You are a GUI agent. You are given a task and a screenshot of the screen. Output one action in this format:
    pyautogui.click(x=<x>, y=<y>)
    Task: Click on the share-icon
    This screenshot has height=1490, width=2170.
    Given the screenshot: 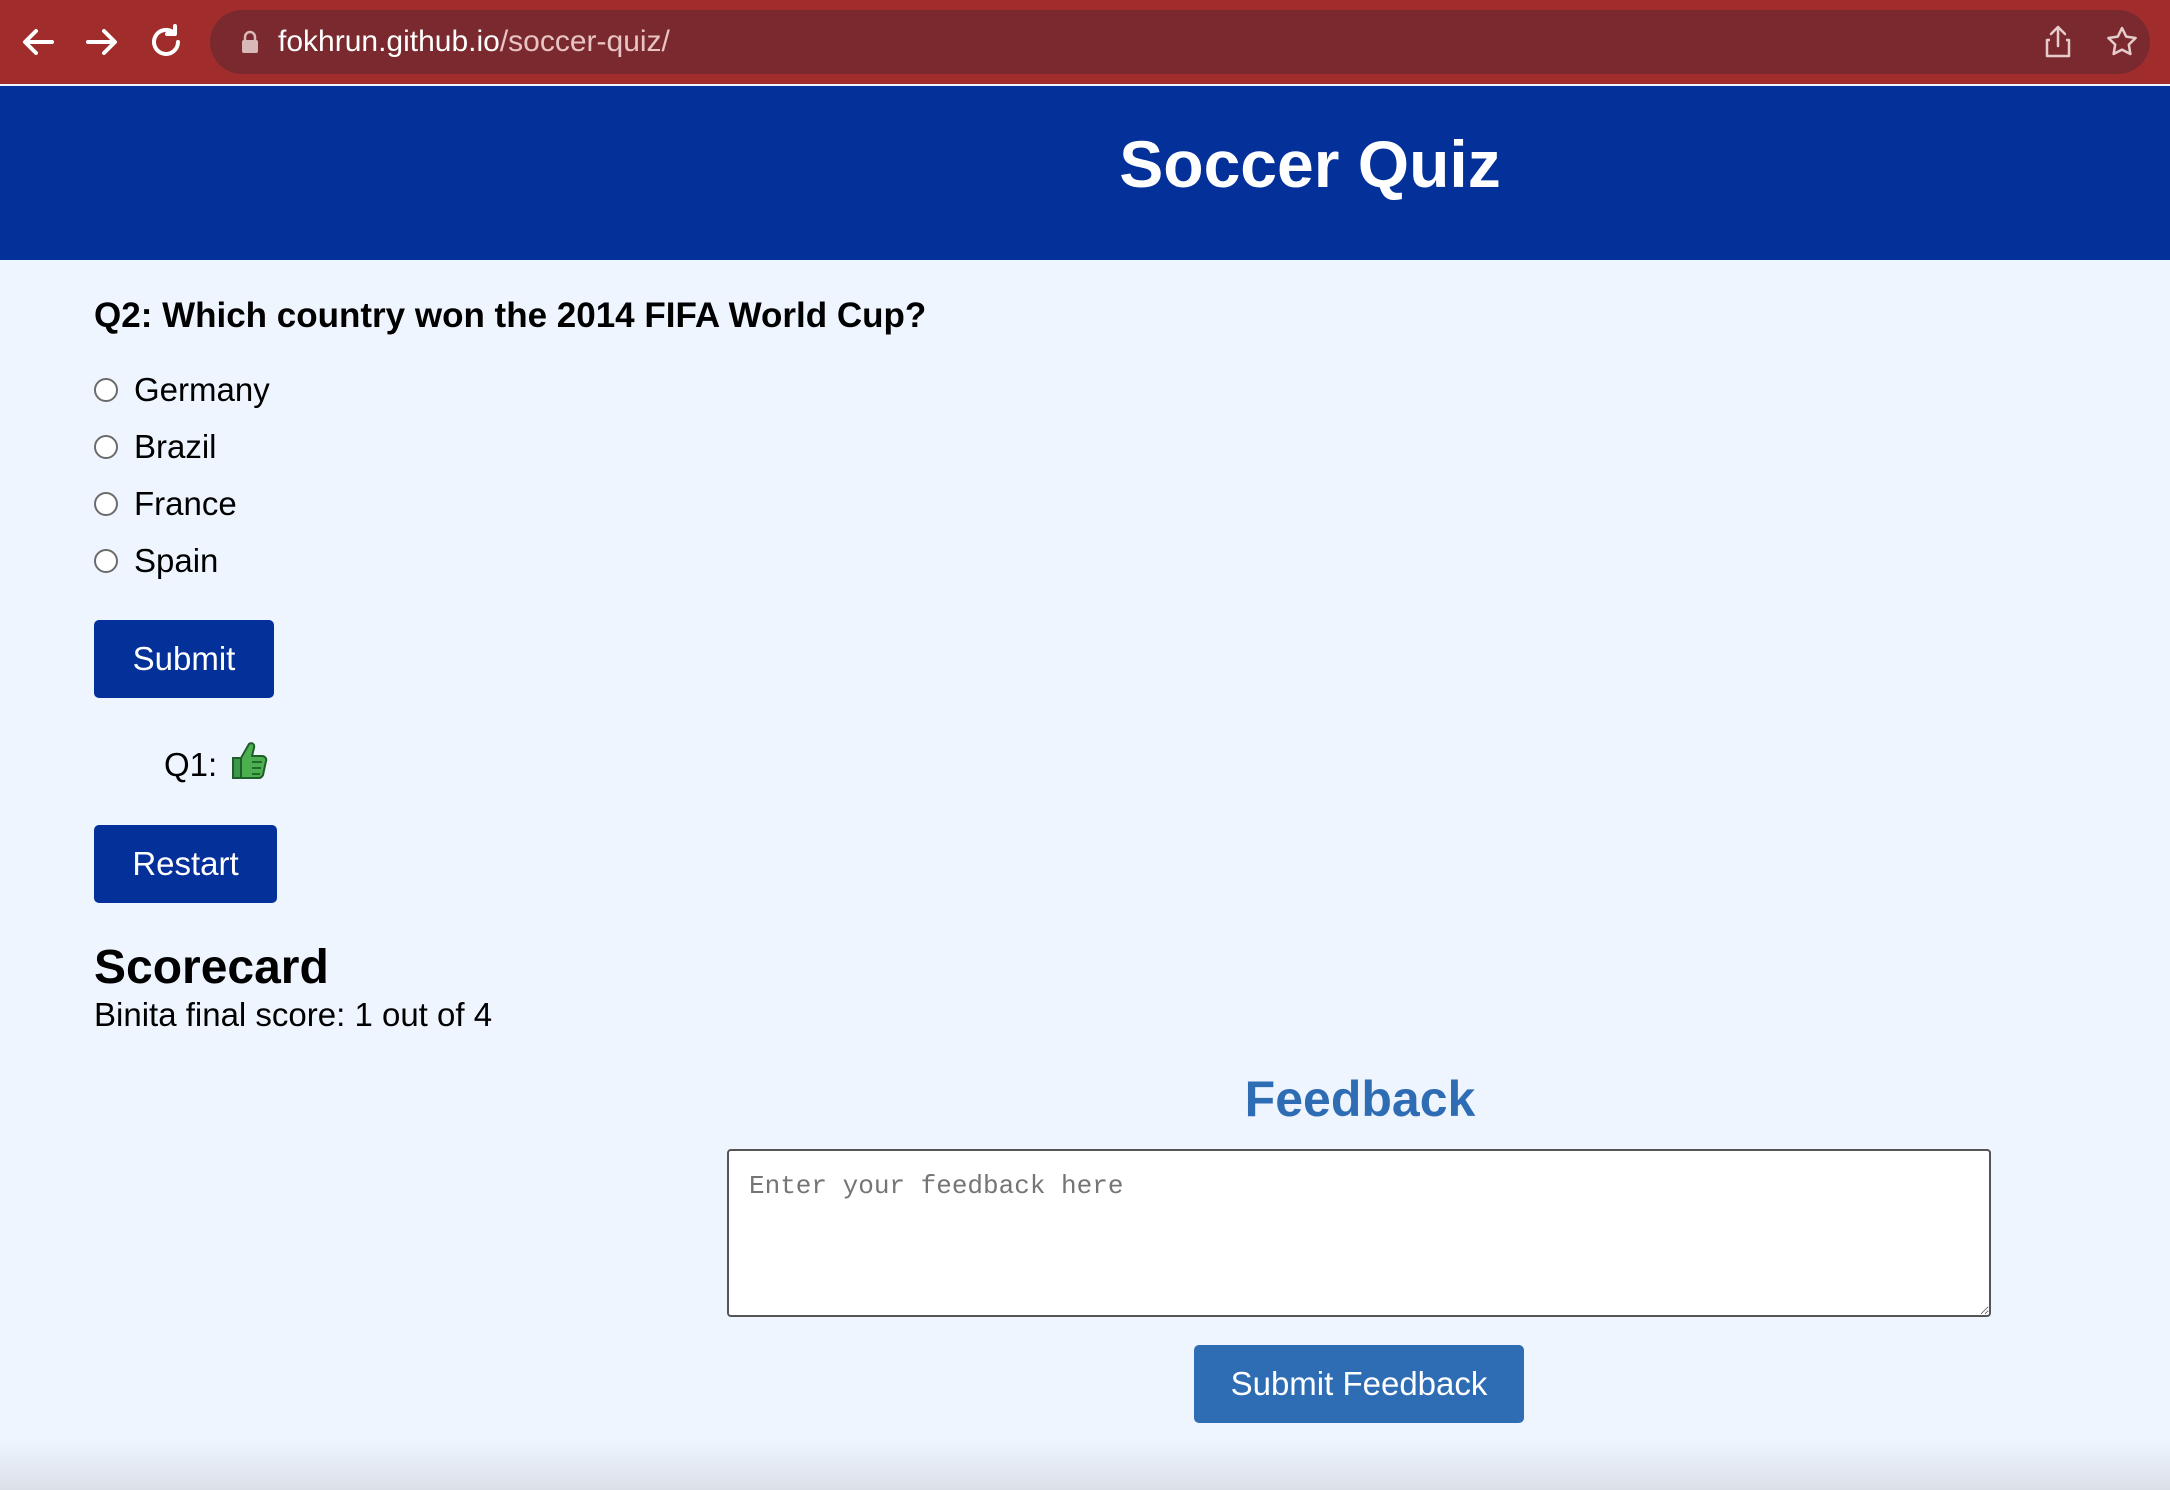 What is the action you would take?
    pyautogui.click(x=2058, y=42)
    